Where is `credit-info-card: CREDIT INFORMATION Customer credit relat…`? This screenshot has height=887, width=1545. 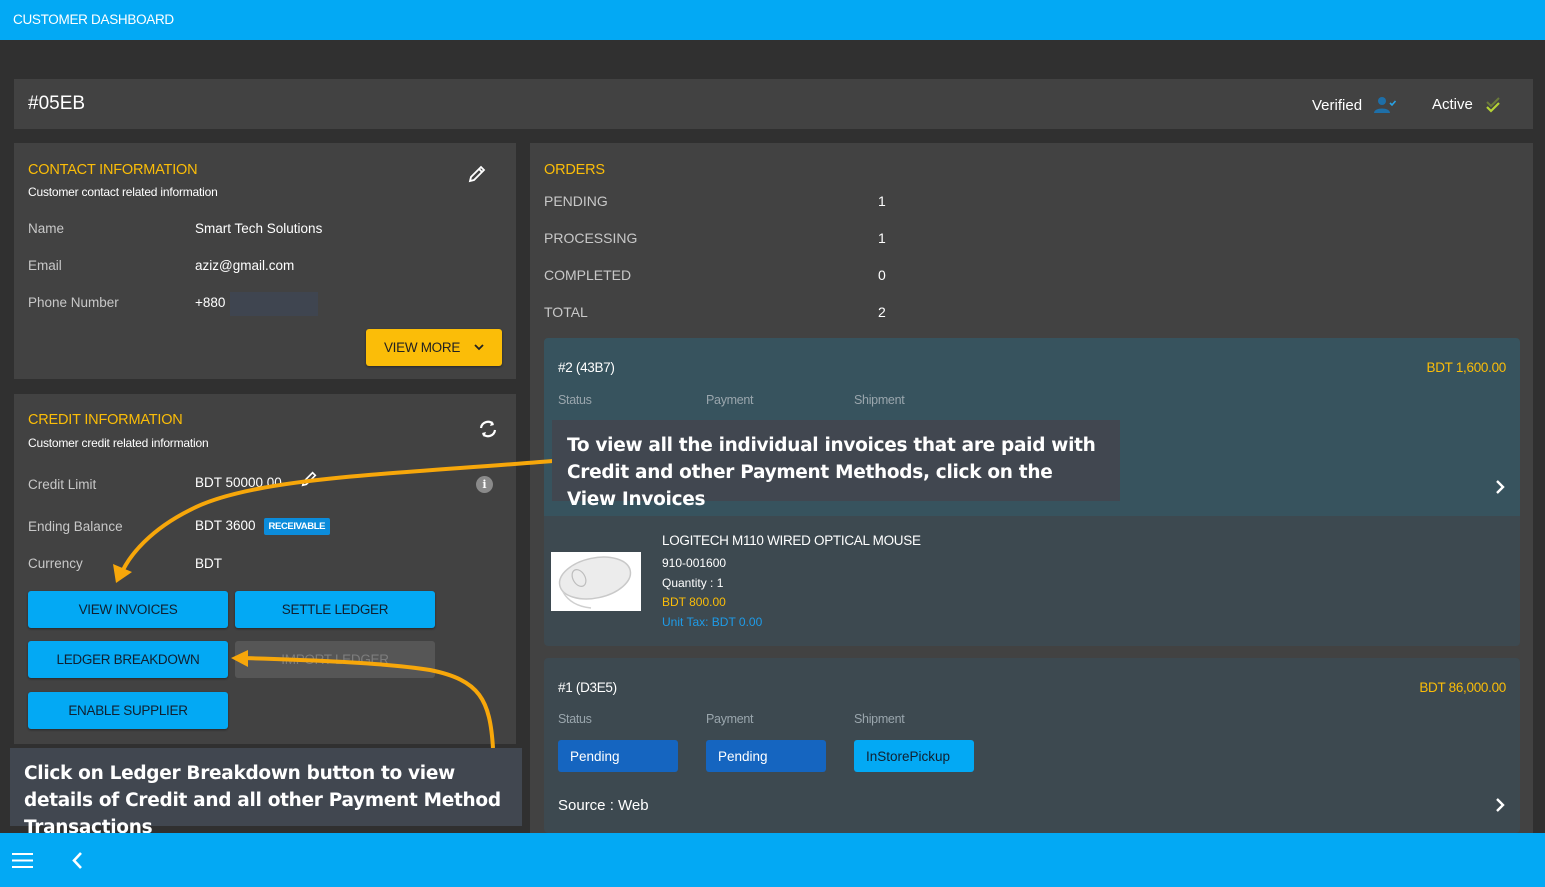
credit-info-card: CREDIT INFORMATION Customer credit relat… is located at coordinates (265, 569).